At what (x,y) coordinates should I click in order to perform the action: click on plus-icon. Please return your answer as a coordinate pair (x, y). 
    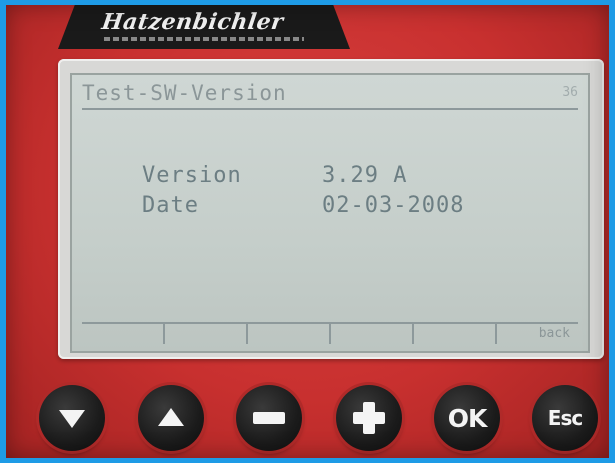
    Looking at the image, I should click on (369, 418).